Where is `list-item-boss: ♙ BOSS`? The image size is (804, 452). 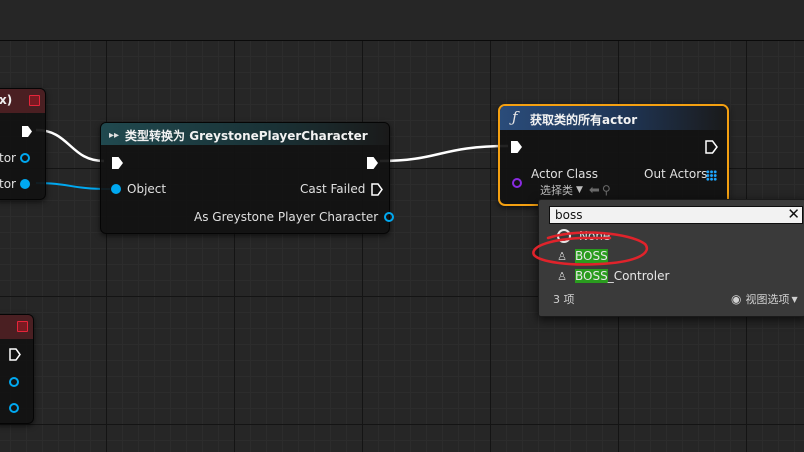 list-item-boss: ♙ BOSS is located at coordinates (582, 256).